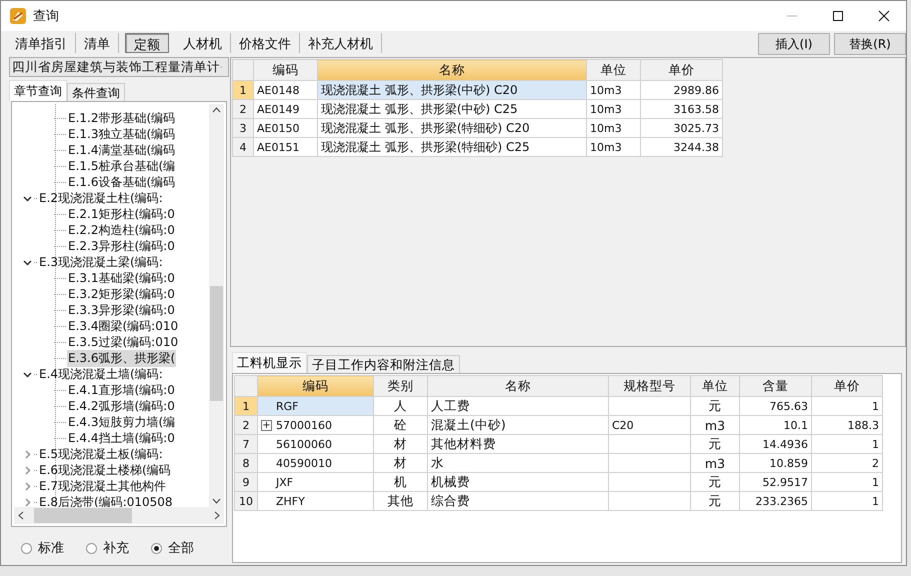 The image size is (911, 576). I want to click on app-icon, so click(18, 16).